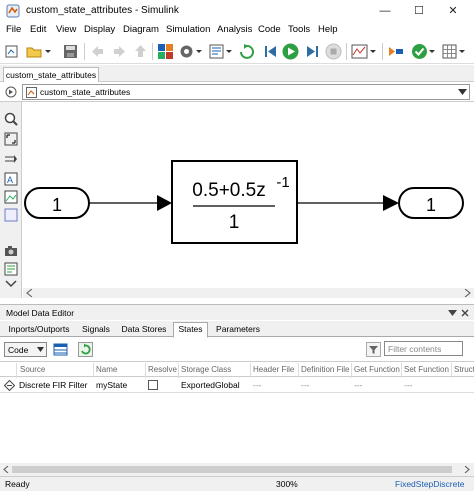 The height and width of the screenshot is (491, 474). Describe the element at coordinates (141, 29) in the screenshot. I see `menu-diagram: Diagram` at that location.